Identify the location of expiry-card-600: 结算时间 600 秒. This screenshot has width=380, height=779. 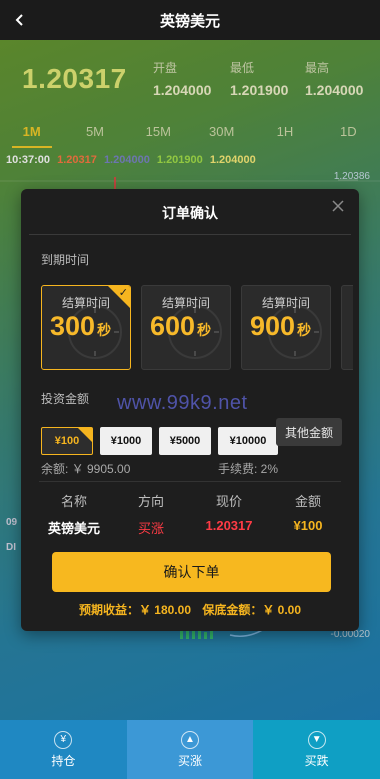
(186, 327).